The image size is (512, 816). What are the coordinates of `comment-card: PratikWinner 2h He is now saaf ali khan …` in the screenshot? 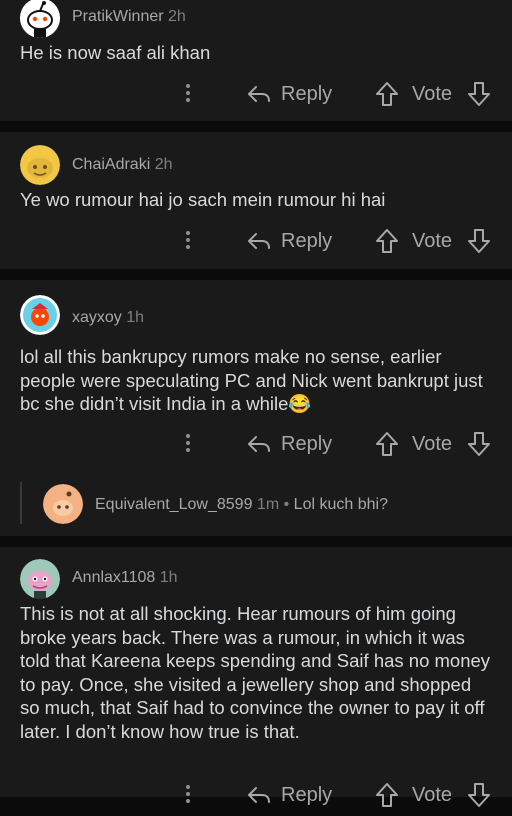 It's located at (256, 60).